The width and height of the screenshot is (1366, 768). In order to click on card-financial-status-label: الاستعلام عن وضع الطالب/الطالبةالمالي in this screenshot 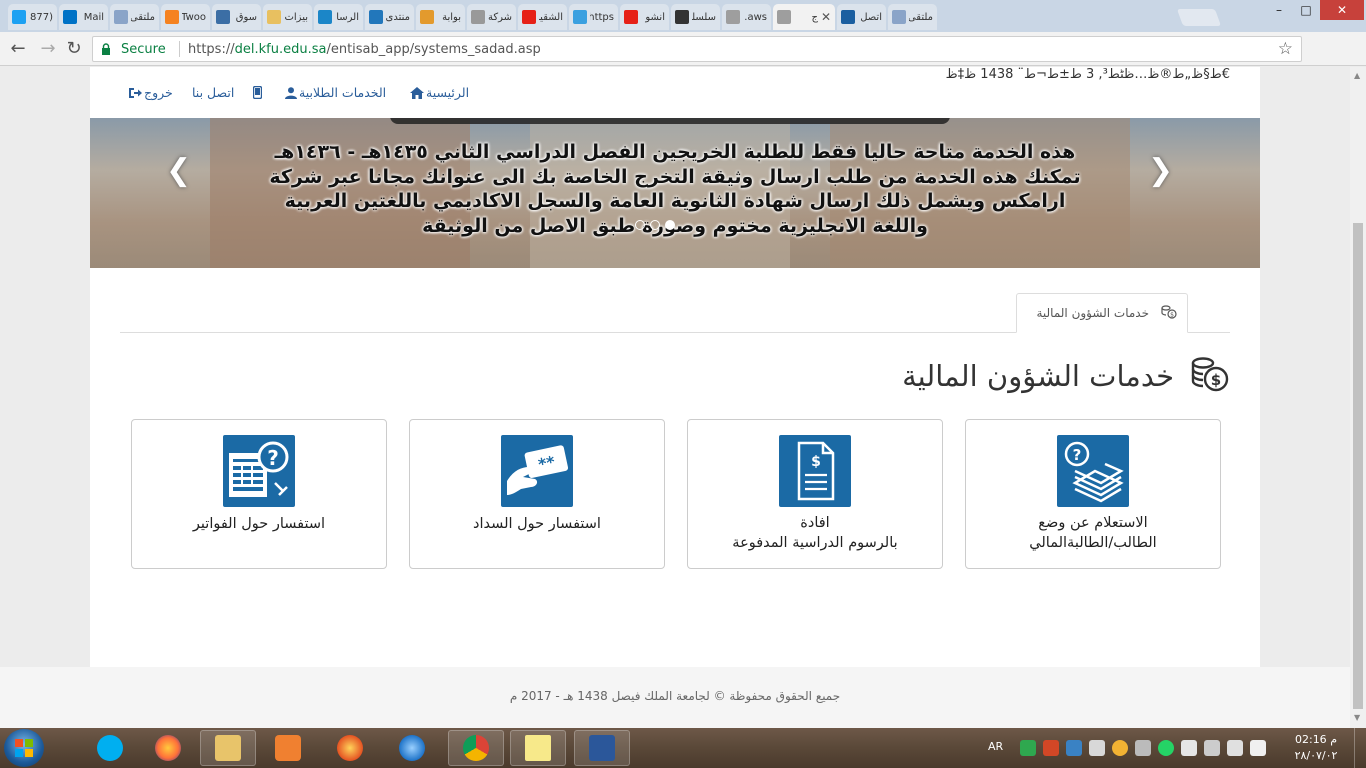, I will do `click(1093, 533)`.